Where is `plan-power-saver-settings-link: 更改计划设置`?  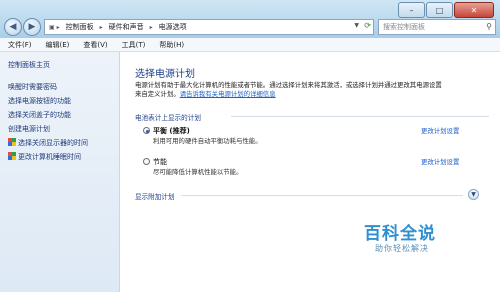 plan-power-saver-settings-link: 更改计划设置 is located at coordinates (440, 161).